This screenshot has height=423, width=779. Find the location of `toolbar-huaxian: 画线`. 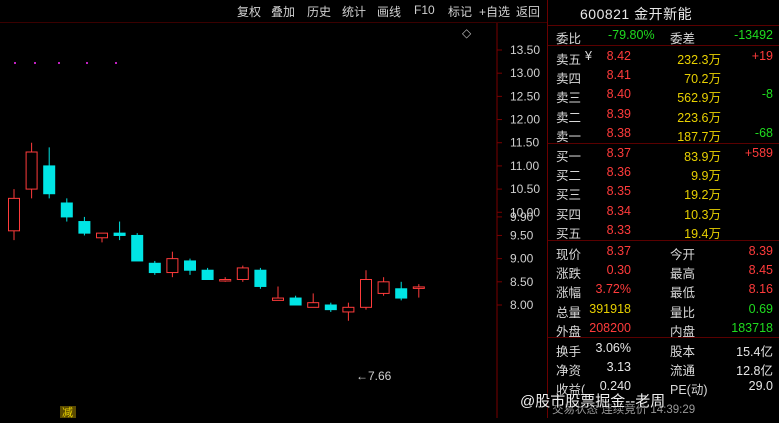

toolbar-huaxian: 画线 is located at coordinates (389, 11).